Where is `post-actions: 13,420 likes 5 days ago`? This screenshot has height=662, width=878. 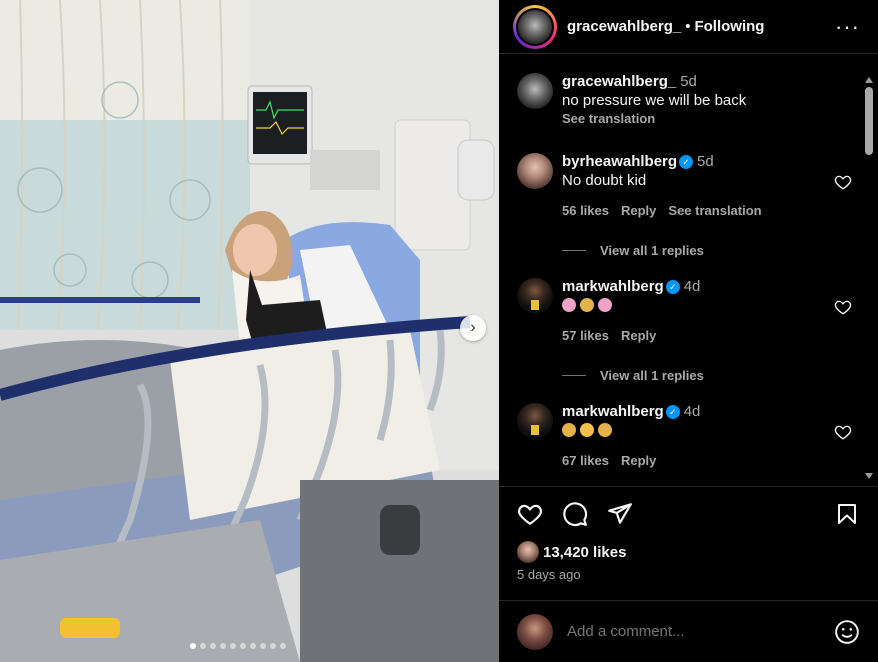
post-actions: 13,420 likes 5 days ago is located at coordinates (688, 534).